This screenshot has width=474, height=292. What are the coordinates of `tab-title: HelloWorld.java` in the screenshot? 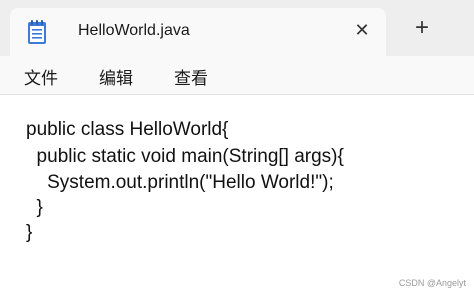 It's located at (134, 30).